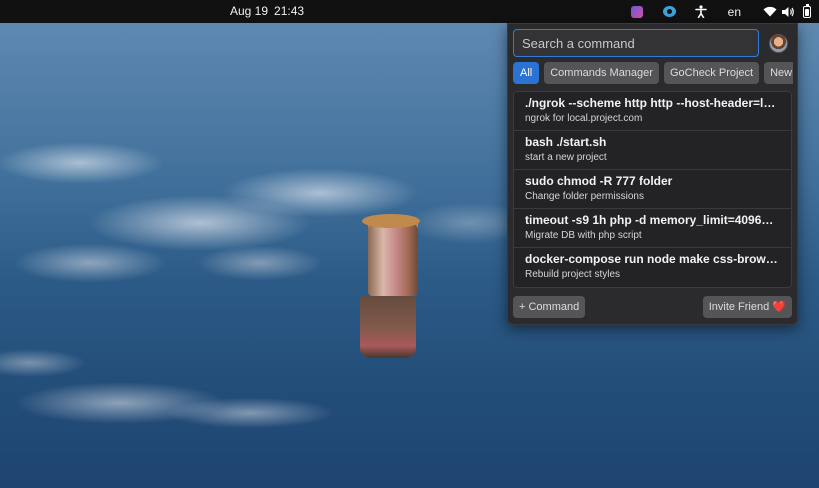  I want to click on clock: Aug 19 21:43, so click(267, 11).